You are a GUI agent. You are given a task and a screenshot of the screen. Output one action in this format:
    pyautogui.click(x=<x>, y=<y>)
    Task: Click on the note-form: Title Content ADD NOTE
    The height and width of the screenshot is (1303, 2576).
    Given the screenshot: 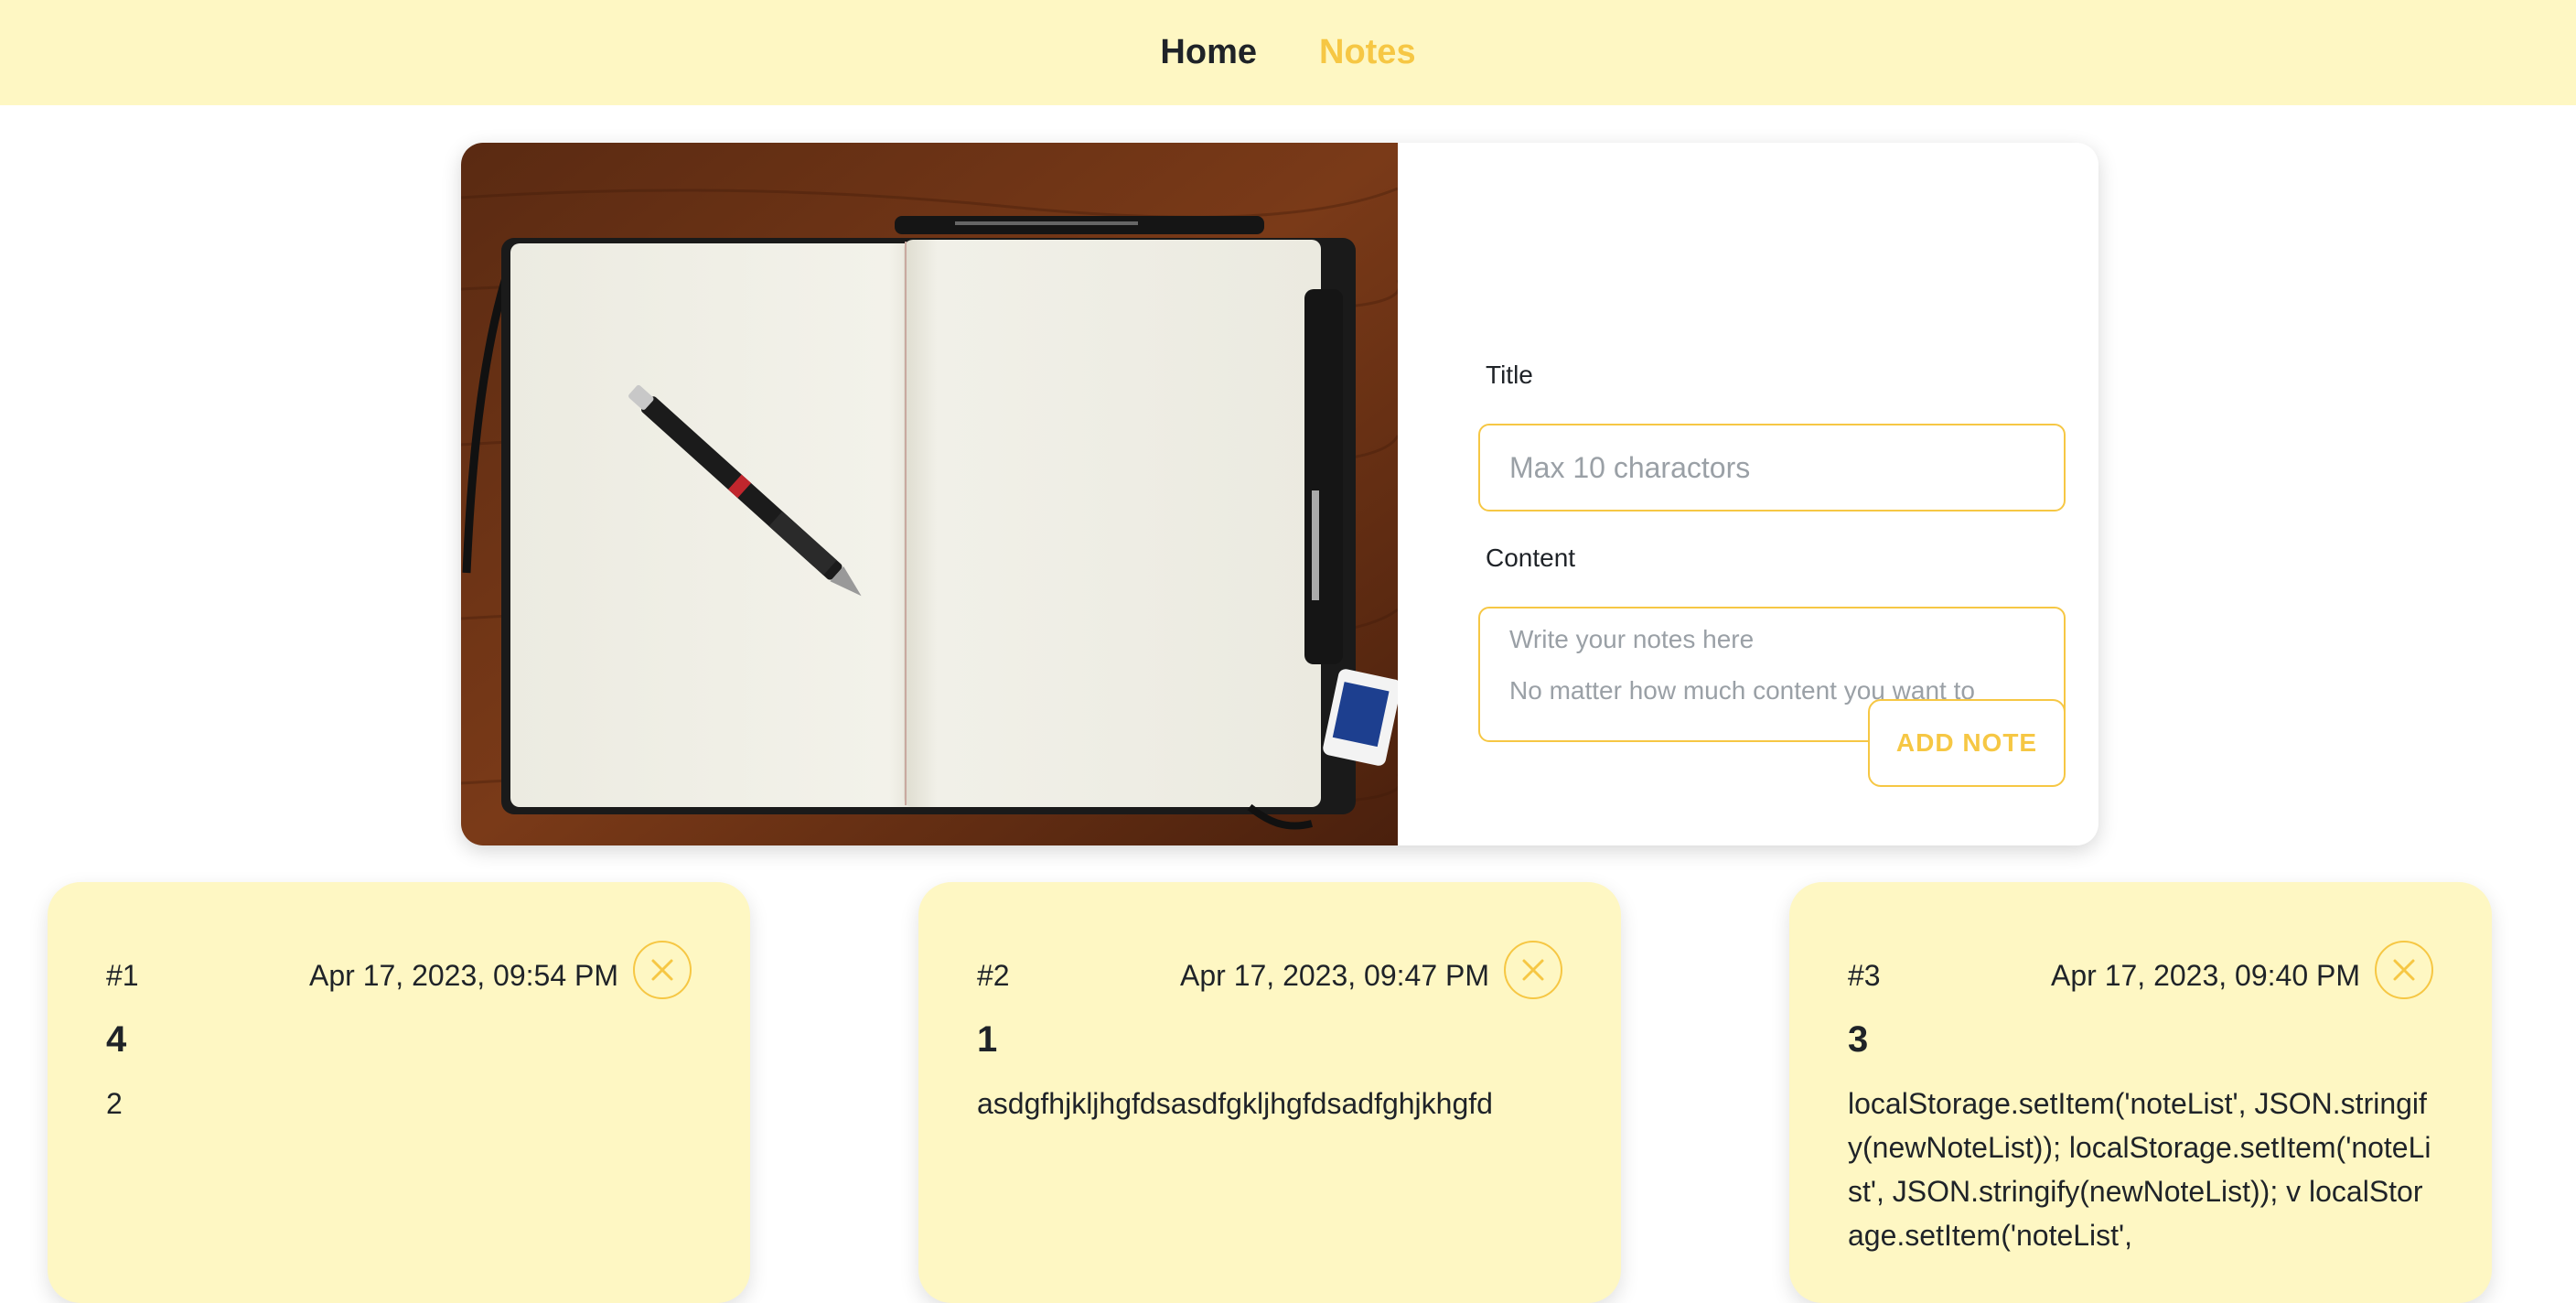 What is the action you would take?
    pyautogui.click(x=1748, y=494)
    